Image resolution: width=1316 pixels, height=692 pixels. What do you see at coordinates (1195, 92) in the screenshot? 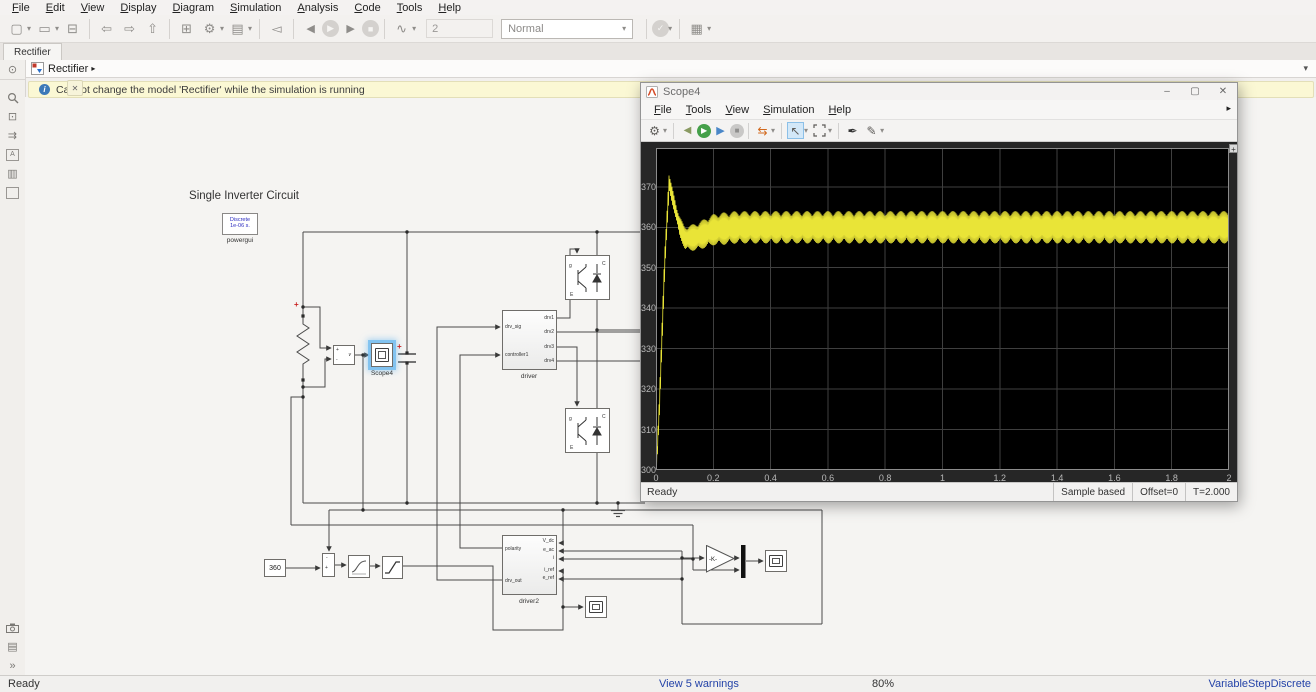
I see `maximize-icon: ▢` at bounding box center [1195, 92].